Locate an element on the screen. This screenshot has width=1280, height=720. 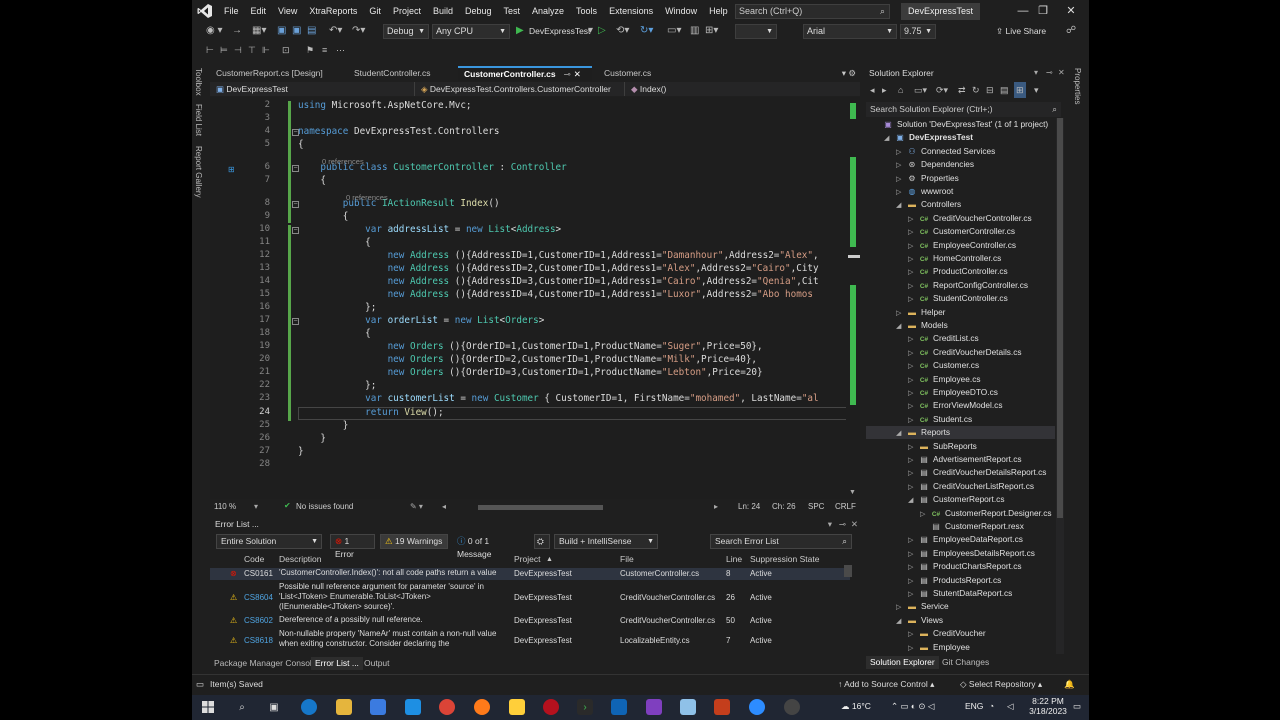
tree-item: ◢ ▬ Models is located at coordinates (960, 325).